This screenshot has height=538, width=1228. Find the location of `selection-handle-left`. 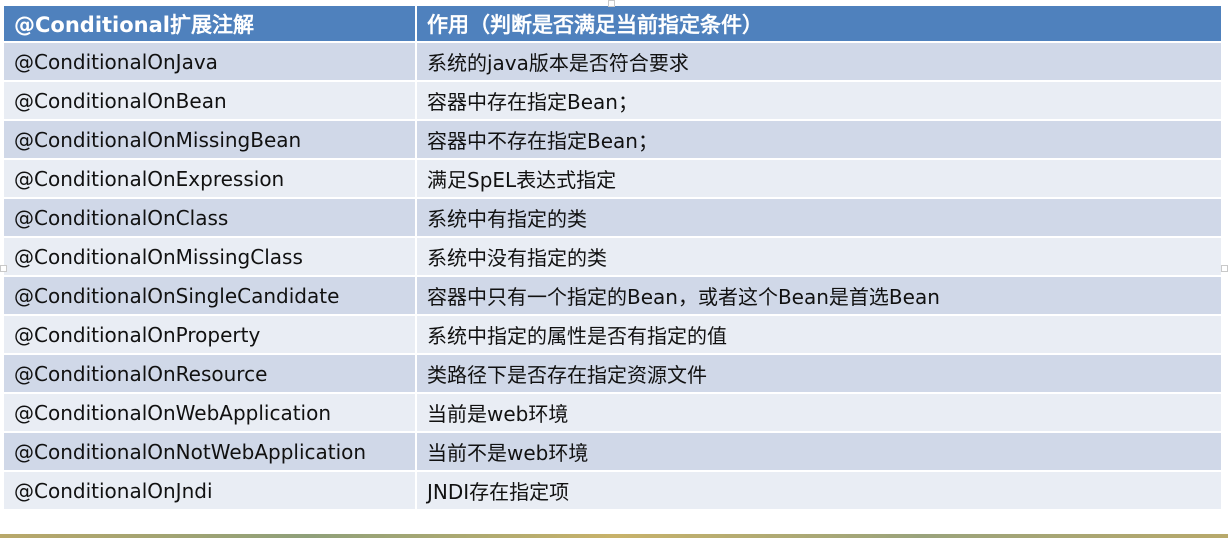

selection-handle-left is located at coordinates (3, 268).